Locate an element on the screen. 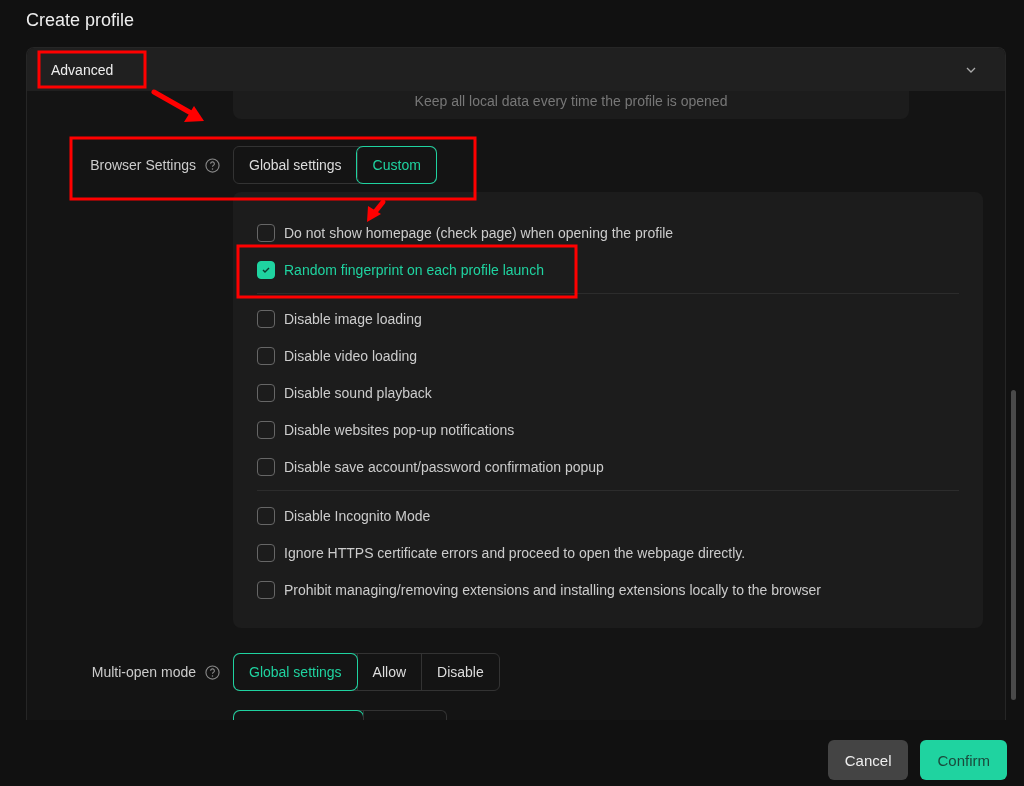 This screenshot has height=786, width=1024. checkbox-label: Do not show homepage (check page) when opening the profile is located at coordinates (479, 232).